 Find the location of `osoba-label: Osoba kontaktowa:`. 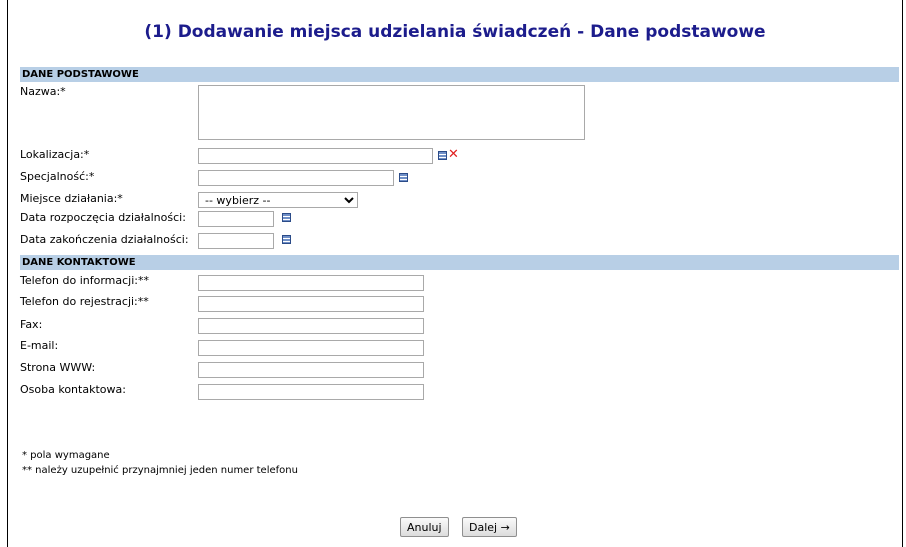

osoba-label: Osoba kontaktowa: is located at coordinates (73, 389).